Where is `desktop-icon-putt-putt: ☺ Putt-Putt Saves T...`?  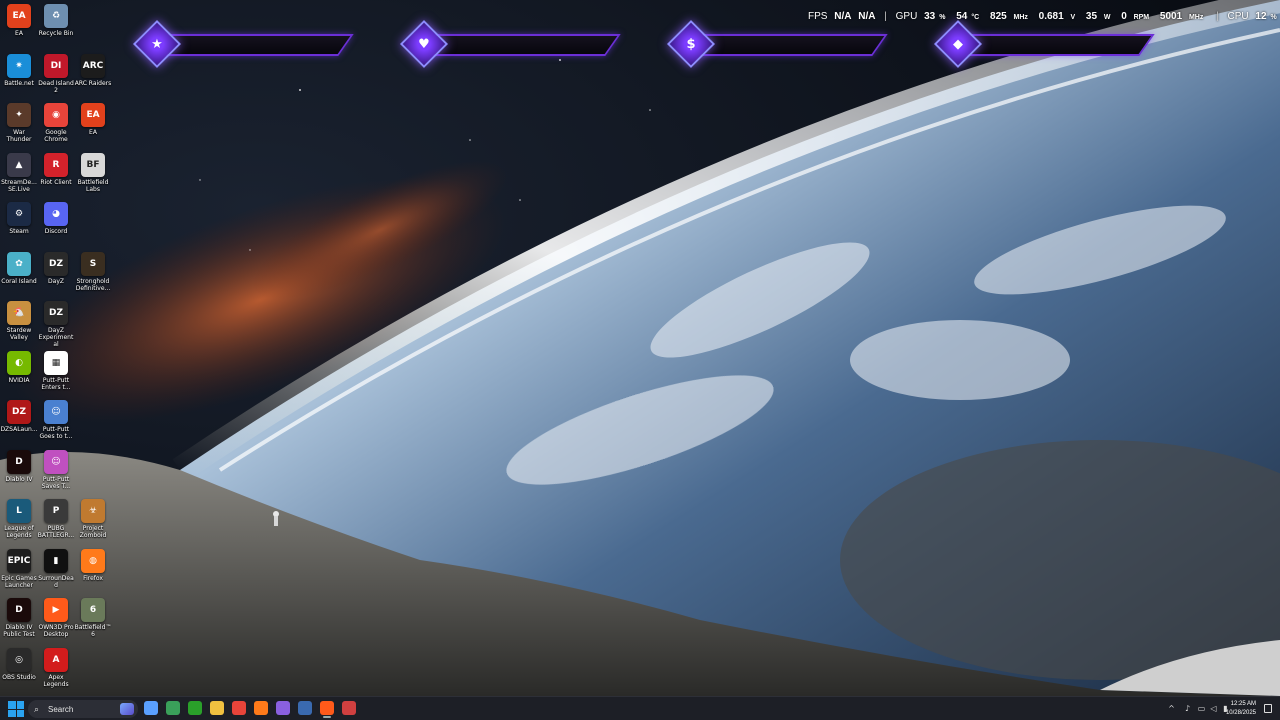
desktop-icon-putt-putt: ☺ Putt-Putt Saves T... is located at coordinates (56, 469).